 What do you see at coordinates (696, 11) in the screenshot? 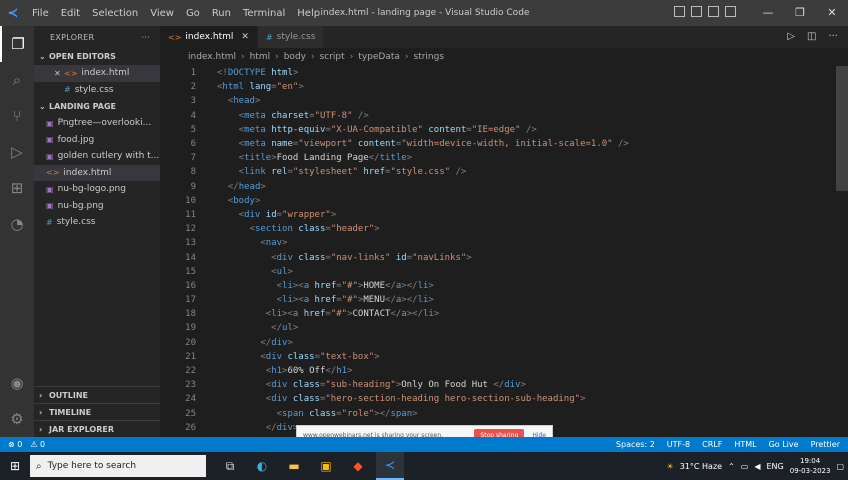
I see `toggle-panel-icon` at bounding box center [696, 11].